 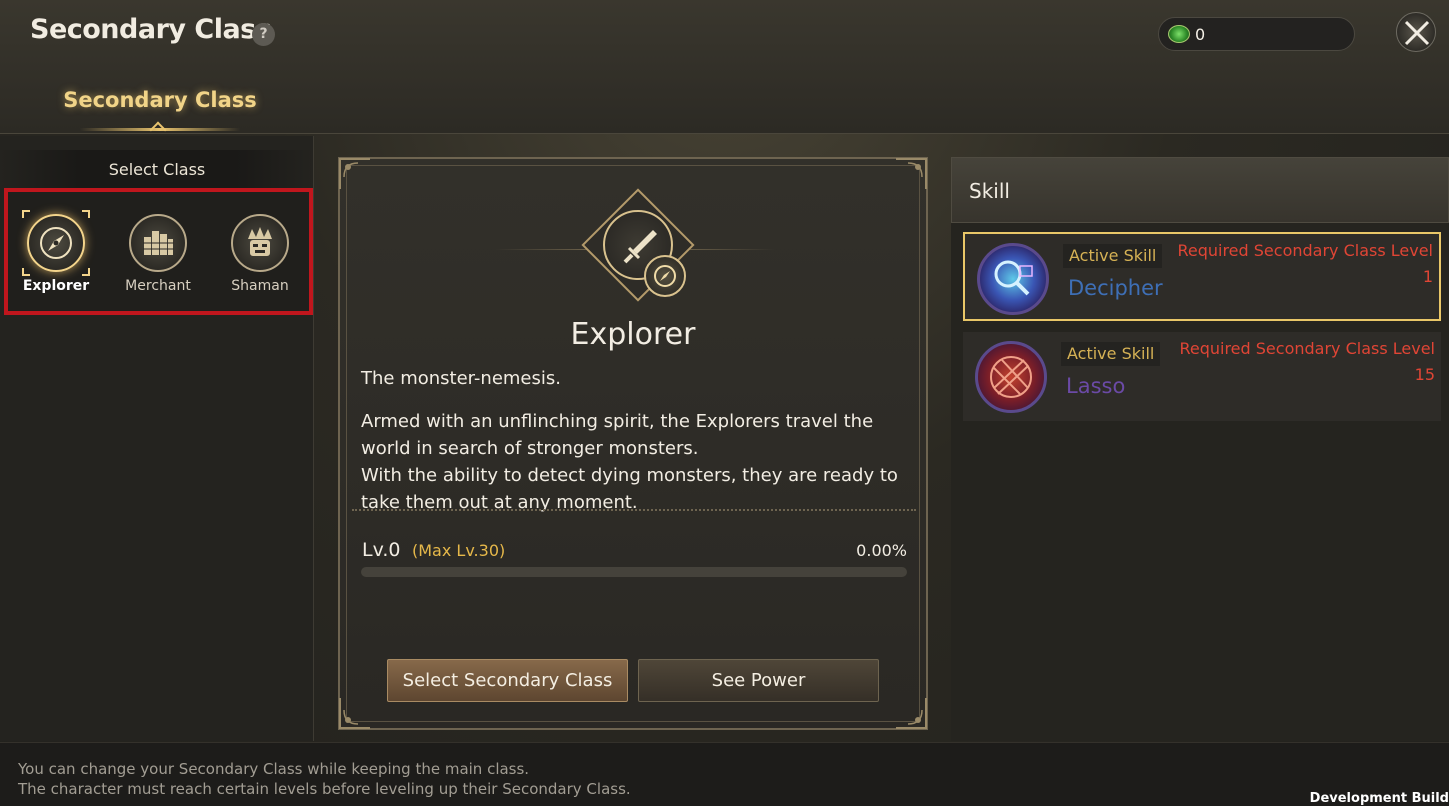 What do you see at coordinates (158, 286) in the screenshot?
I see `class-label-merchant: Merchant` at bounding box center [158, 286].